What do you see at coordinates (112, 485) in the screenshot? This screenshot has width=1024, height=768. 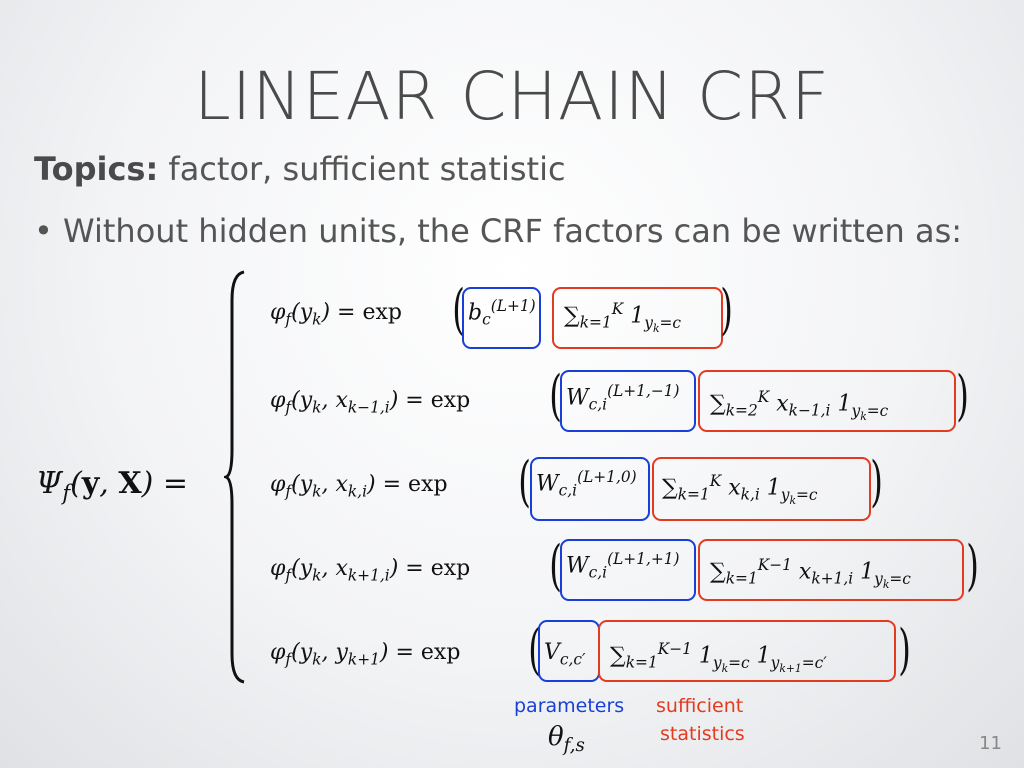 I see `psi-definition: Ψf(y, X) =` at bounding box center [112, 485].